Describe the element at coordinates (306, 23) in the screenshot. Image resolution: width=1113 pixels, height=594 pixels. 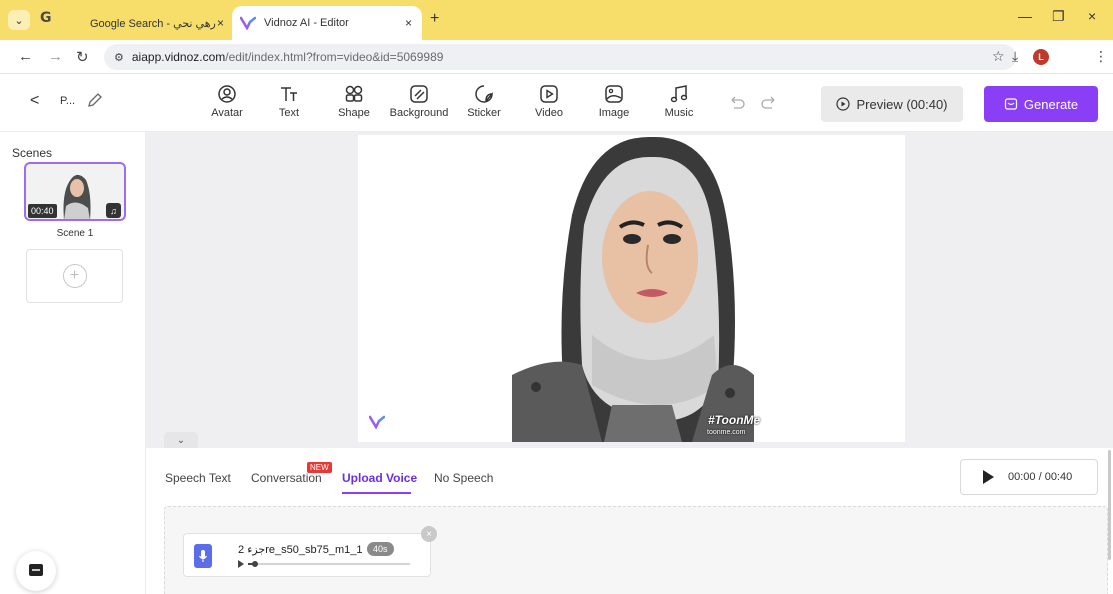
I see `tab-label: Vidnoz AI - Editor` at that location.